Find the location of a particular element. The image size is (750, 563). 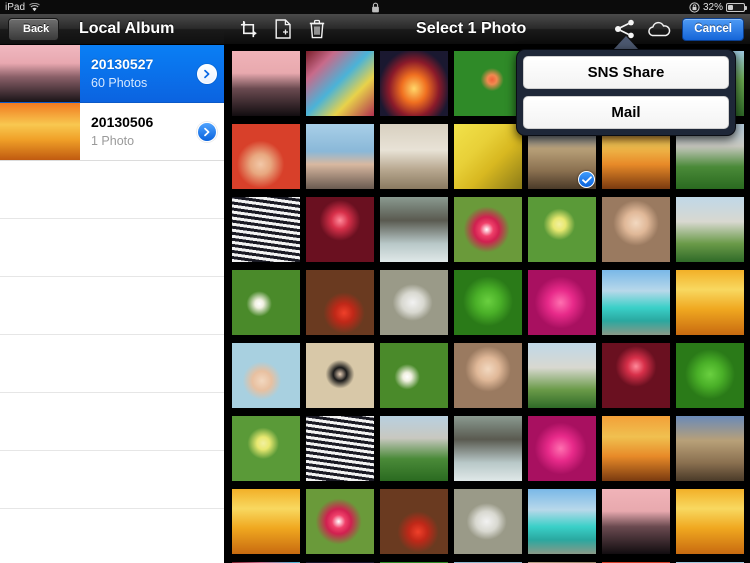

album-list: 20130527 60 Photos 20130506 1 Photo is located at coordinates (112, 103).